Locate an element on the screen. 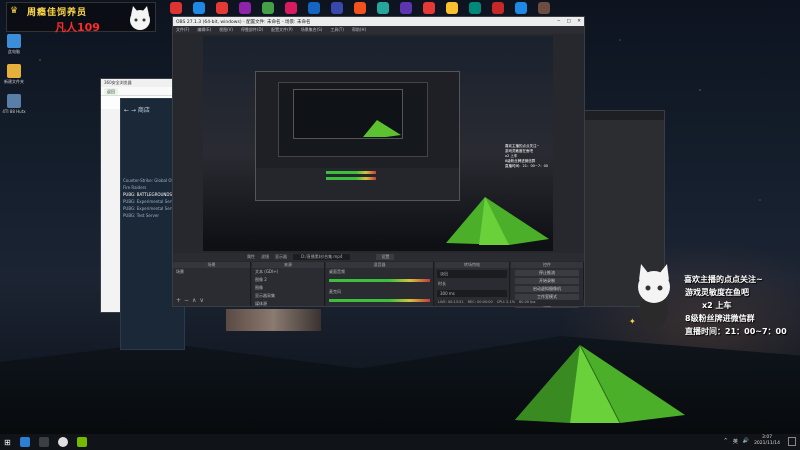 The width and height of the screenshot is (800, 450). menu-item: 停靠部件(D) is located at coordinates (252, 30).